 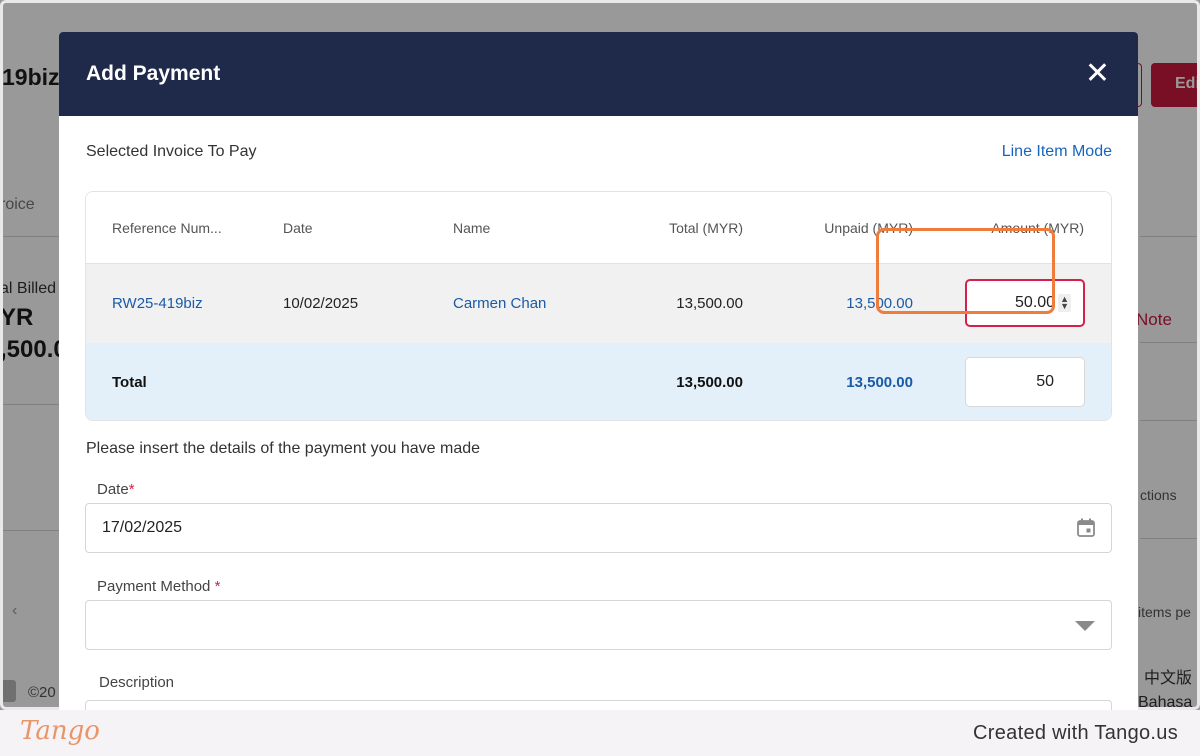 What do you see at coordinates (598, 528) in the screenshot?
I see `date-input: 17/02/2025` at bounding box center [598, 528].